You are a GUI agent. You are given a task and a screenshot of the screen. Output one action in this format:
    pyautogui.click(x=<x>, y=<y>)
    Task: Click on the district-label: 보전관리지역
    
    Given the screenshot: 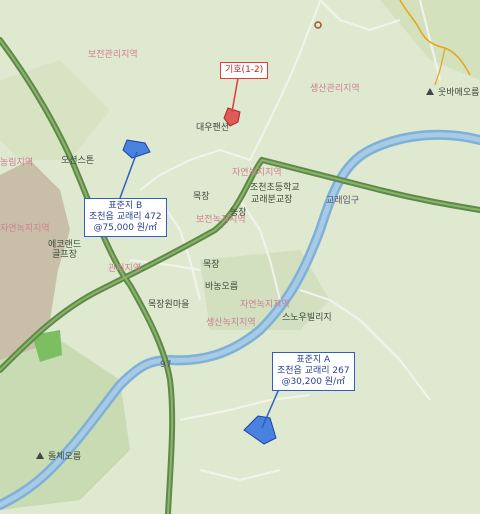 What is the action you would take?
    pyautogui.click(x=113, y=55)
    